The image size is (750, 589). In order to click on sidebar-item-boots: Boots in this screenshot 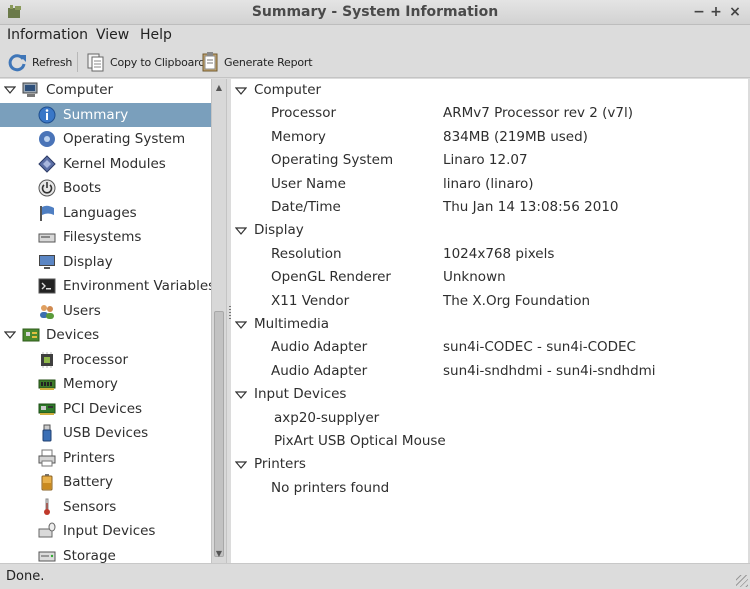, I will do `click(105, 188)`.